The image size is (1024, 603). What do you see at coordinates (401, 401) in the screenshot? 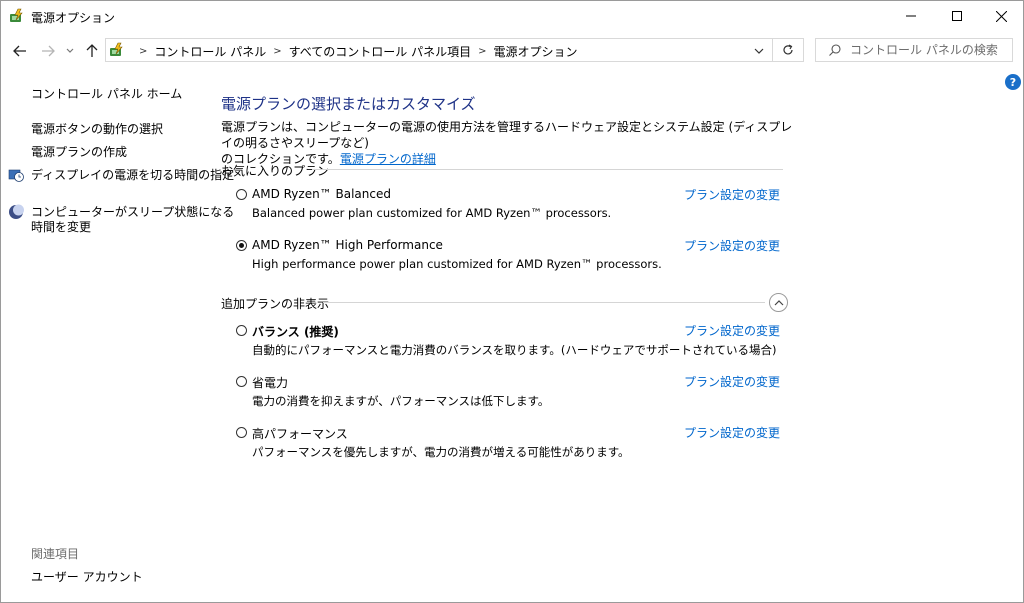
I see `plan-description: 電力の消費を抑えますが、パフォーマンスは低下します。` at bounding box center [401, 401].